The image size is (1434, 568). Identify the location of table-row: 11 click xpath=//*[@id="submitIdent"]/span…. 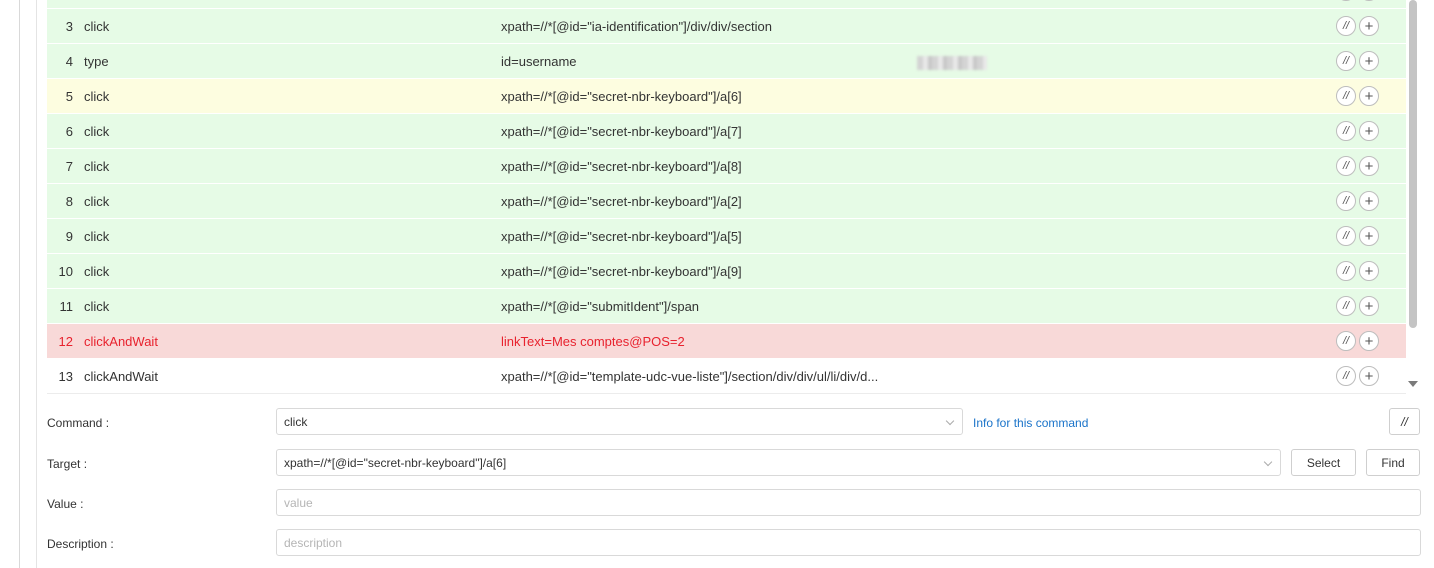
(726, 306).